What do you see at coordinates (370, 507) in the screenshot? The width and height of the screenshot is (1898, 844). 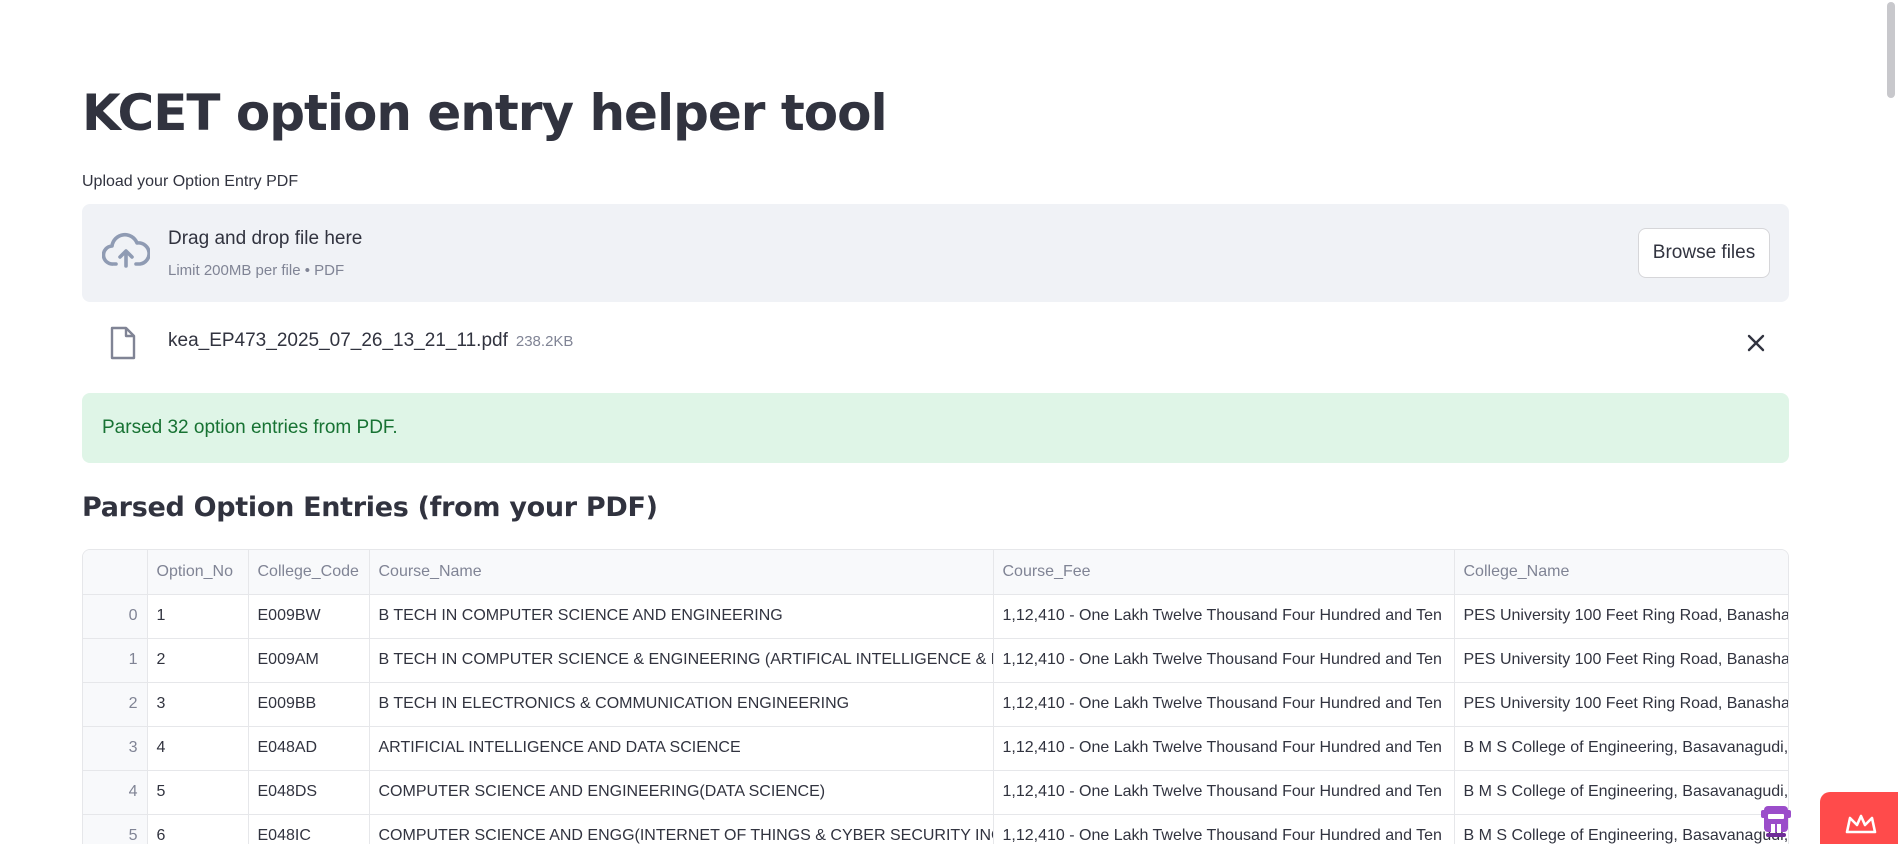 I see `table-section-title: Parsed Option Entries (from your PDF)` at bounding box center [370, 507].